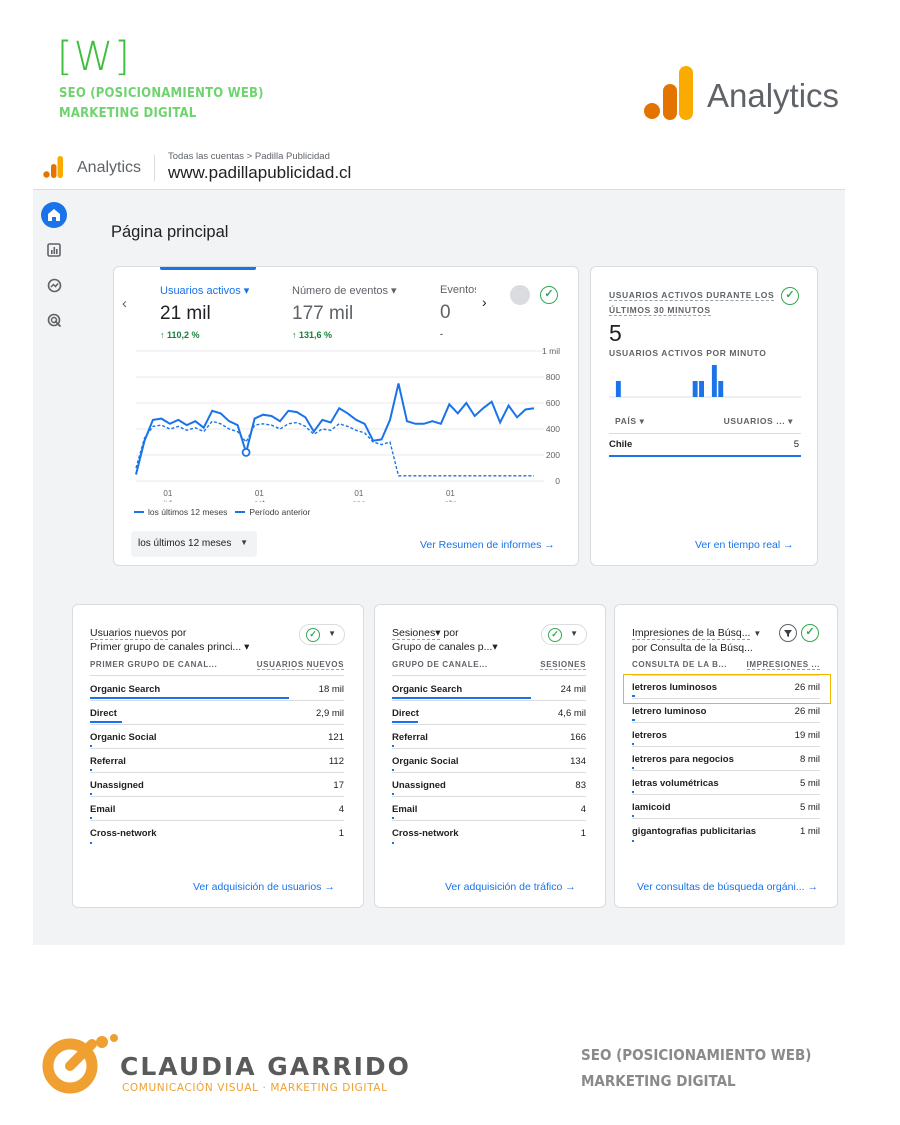 The image size is (900, 1125). I want to click on analytics-brand-label: Analytics, so click(773, 95).